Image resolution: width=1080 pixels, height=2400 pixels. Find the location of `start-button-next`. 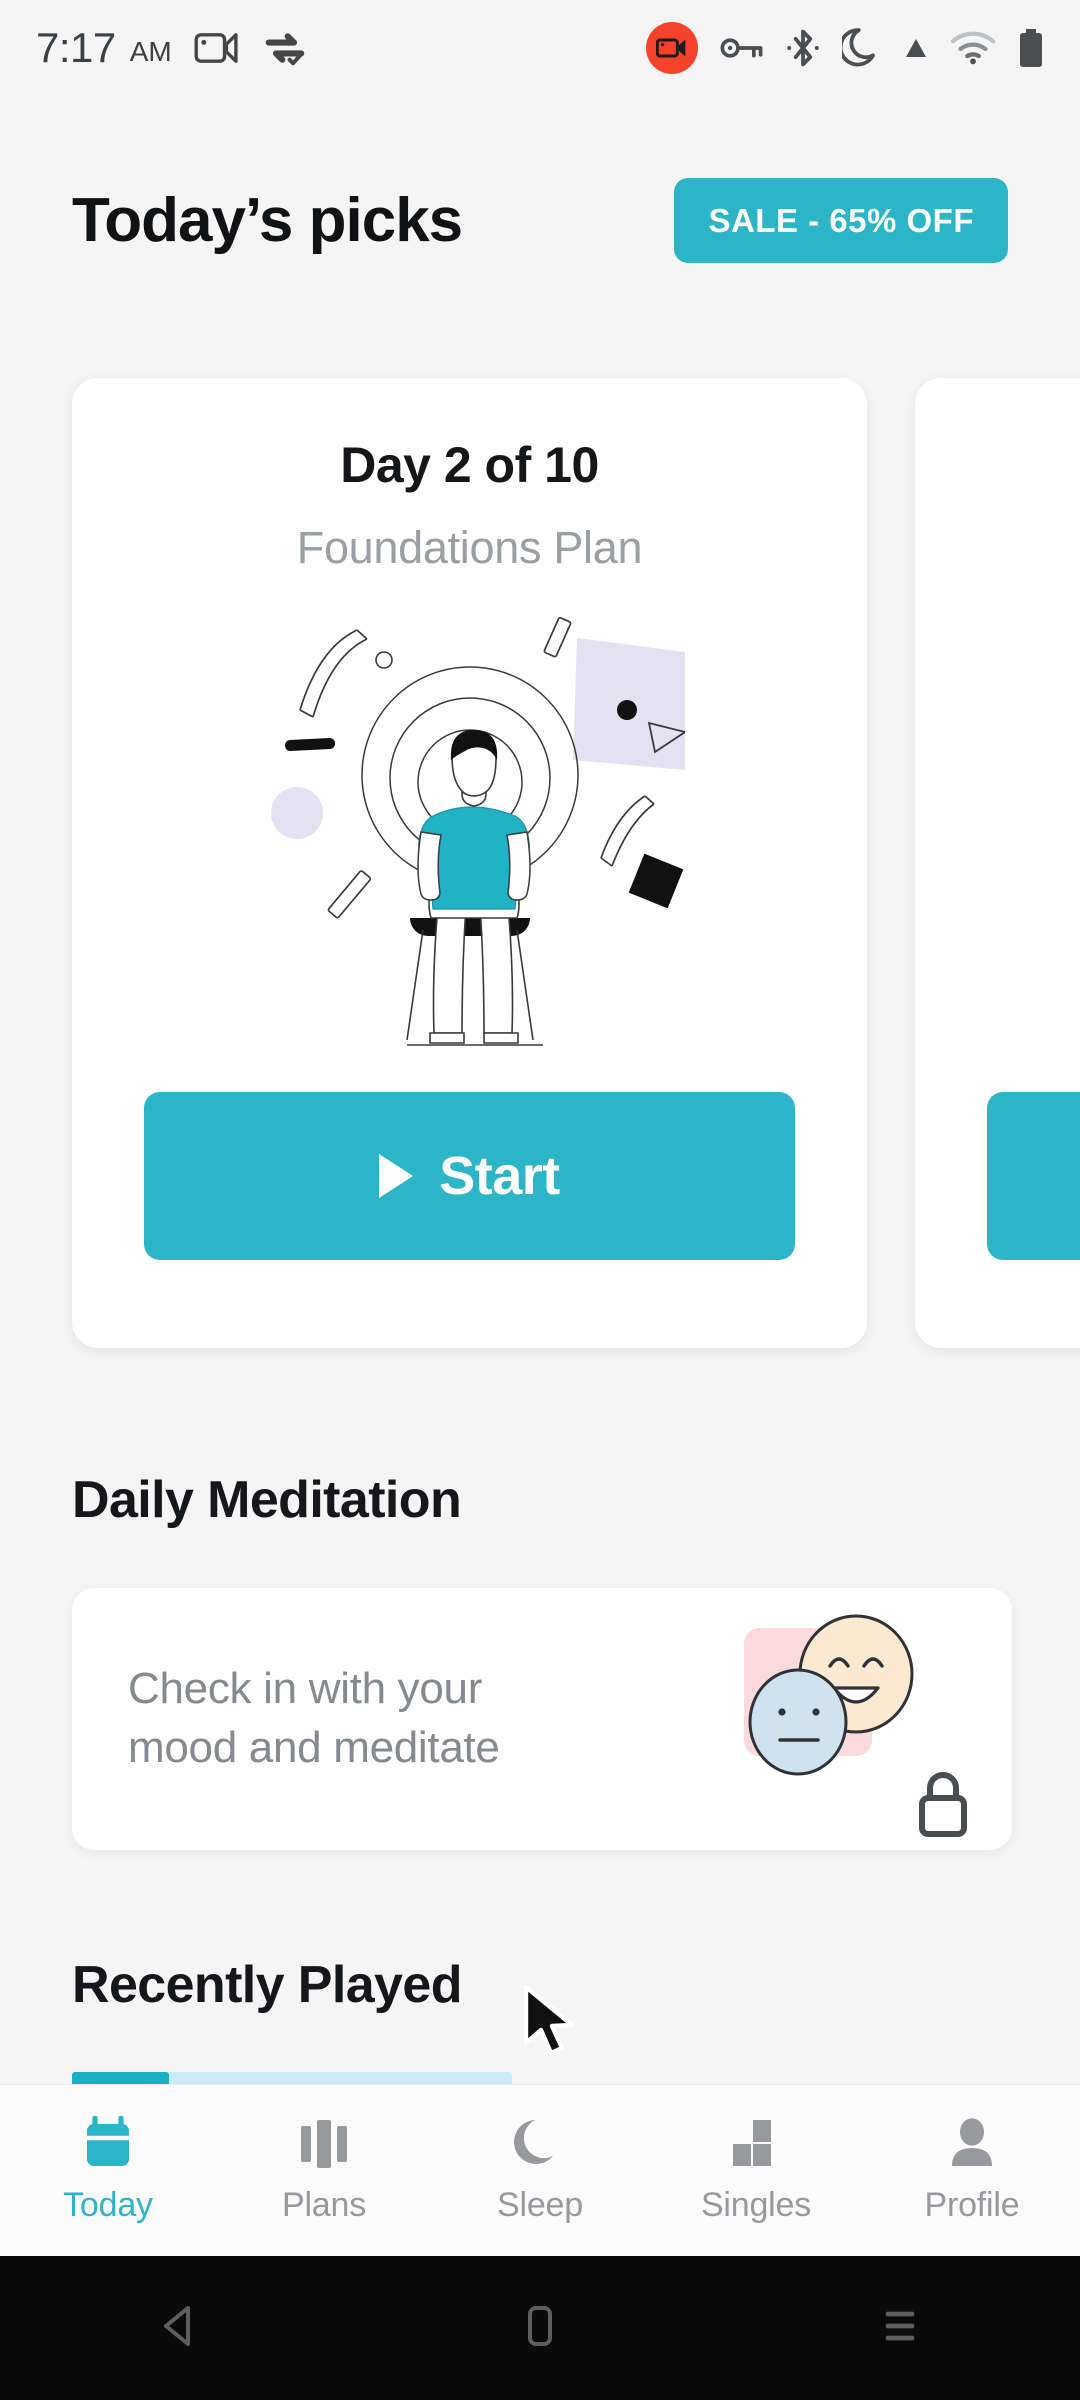

start-button-next is located at coordinates (1033, 1176).